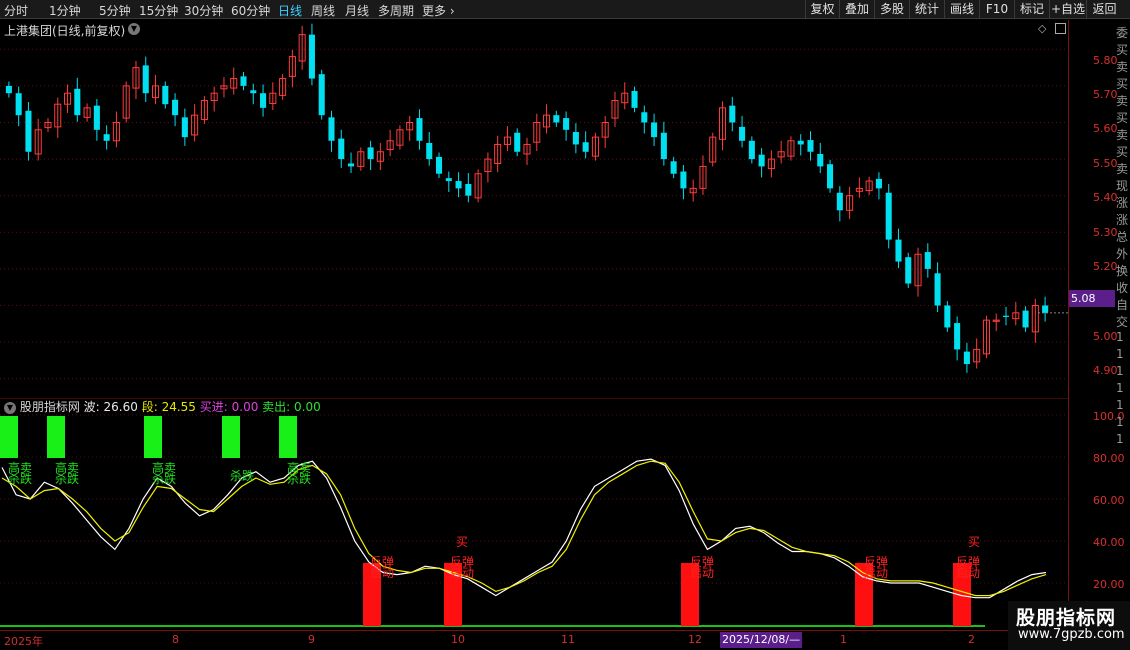 This screenshot has width=1130, height=650. Describe the element at coordinates (1067, 9) in the screenshot. I see `add-watchlist-button: +自选` at that location.